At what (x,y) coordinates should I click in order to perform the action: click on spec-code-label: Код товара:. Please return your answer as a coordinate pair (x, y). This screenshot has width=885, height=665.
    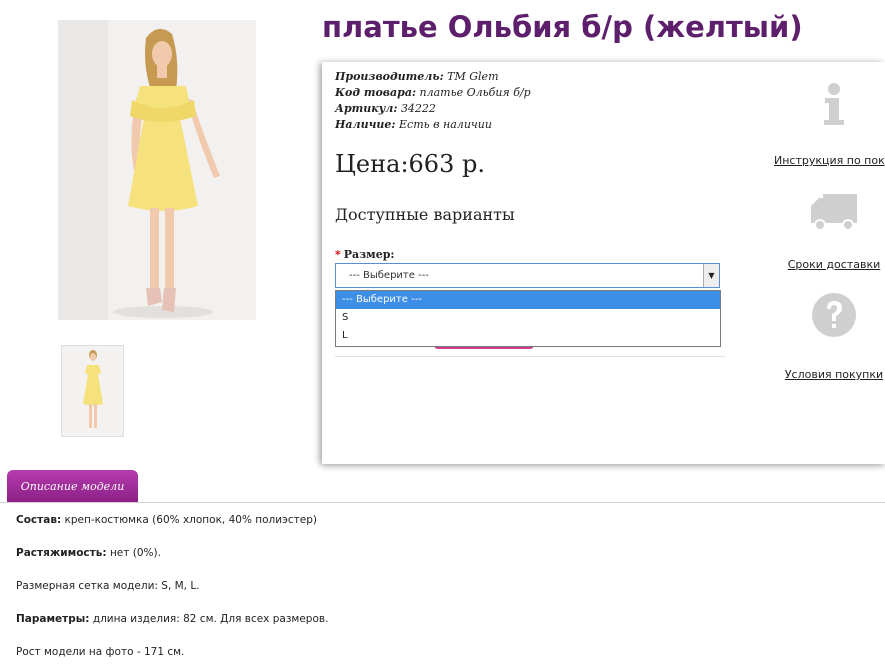
    Looking at the image, I should click on (376, 92).